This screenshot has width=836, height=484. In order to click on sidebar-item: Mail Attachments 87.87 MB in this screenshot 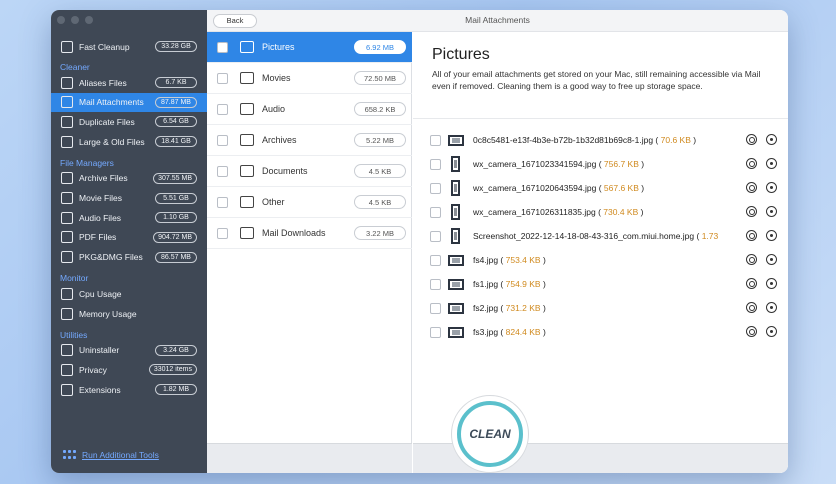, I will do `click(129, 102)`.